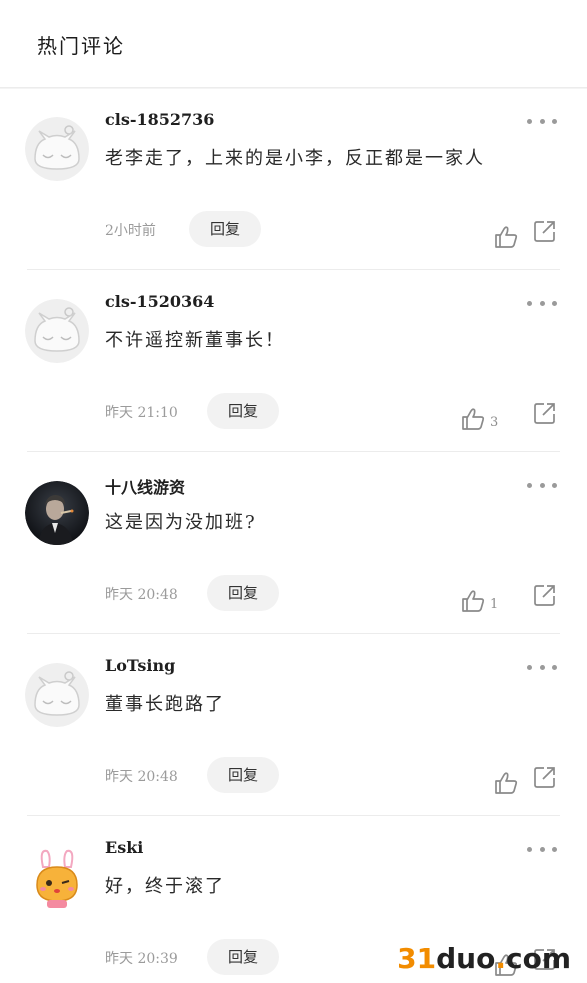  What do you see at coordinates (195, 340) in the screenshot?
I see `comment-text: 不许遥控新董事长！` at bounding box center [195, 340].